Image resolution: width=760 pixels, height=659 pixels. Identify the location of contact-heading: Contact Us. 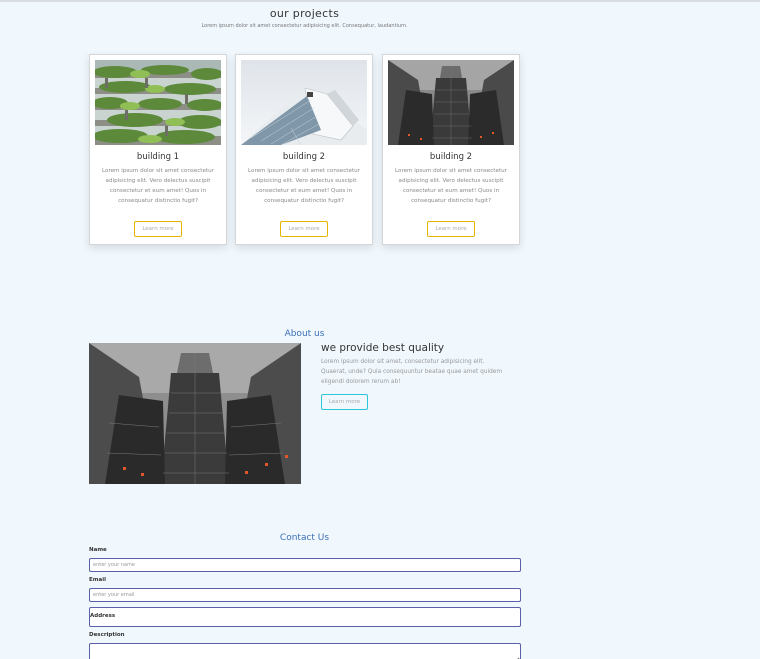
(304, 538).